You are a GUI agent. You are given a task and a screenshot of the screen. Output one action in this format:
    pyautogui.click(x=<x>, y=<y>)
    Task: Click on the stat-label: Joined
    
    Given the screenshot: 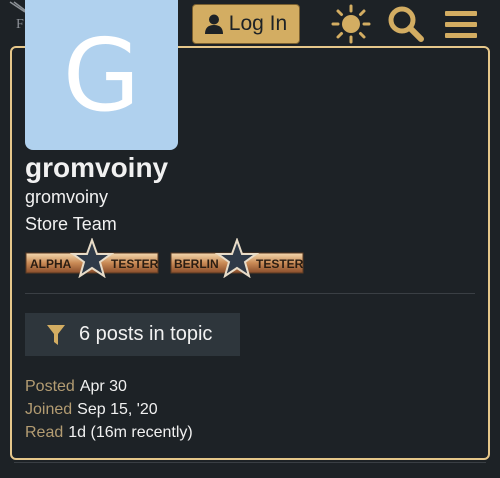 What is the action you would take?
    pyautogui.click(x=49, y=409)
    